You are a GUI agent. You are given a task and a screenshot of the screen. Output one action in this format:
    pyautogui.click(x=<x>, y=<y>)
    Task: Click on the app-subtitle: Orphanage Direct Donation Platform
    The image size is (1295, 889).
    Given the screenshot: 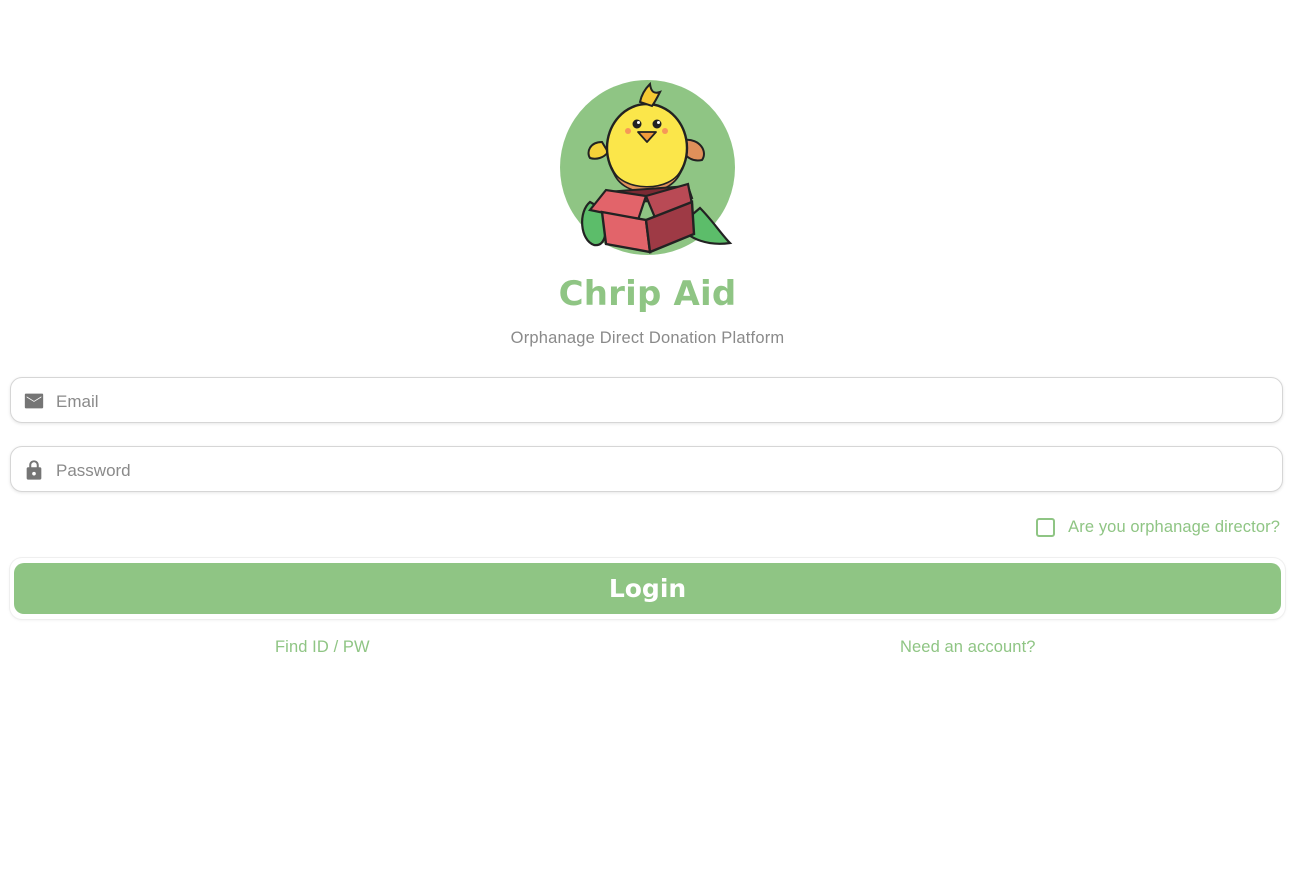 What is the action you would take?
    pyautogui.click(x=647, y=338)
    